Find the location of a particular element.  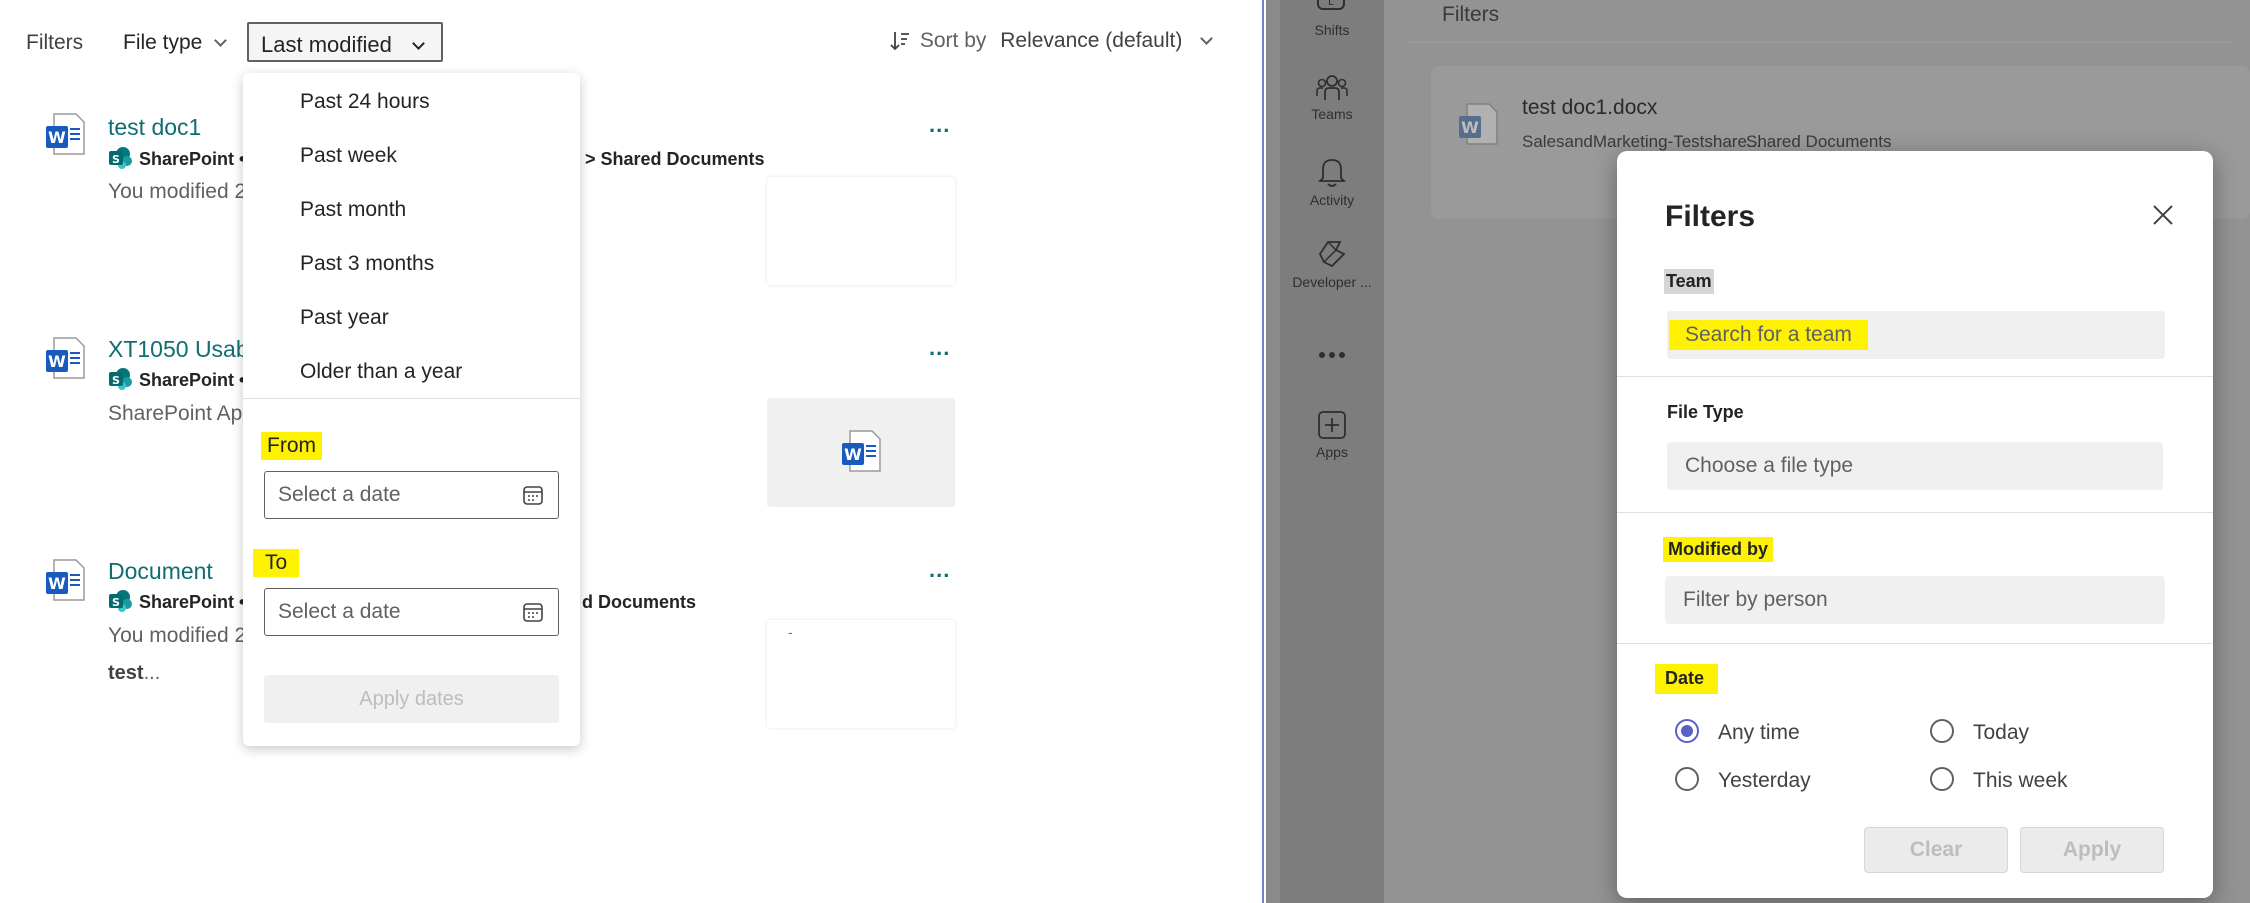

result-title-link: XT1050 Usab is located at coordinates (178, 349).